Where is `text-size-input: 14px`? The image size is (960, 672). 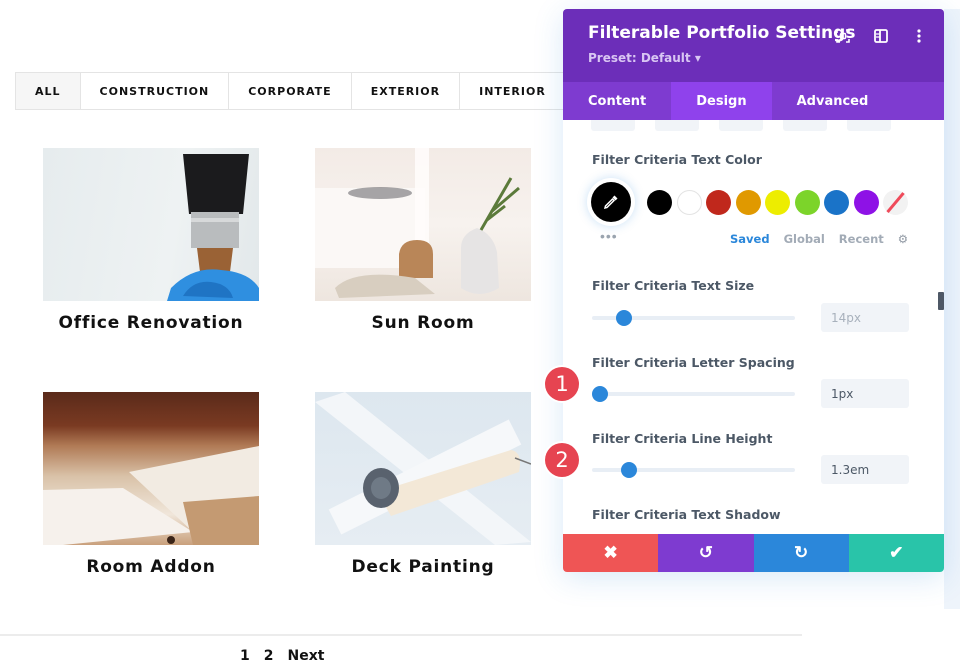 text-size-input: 14px is located at coordinates (865, 317).